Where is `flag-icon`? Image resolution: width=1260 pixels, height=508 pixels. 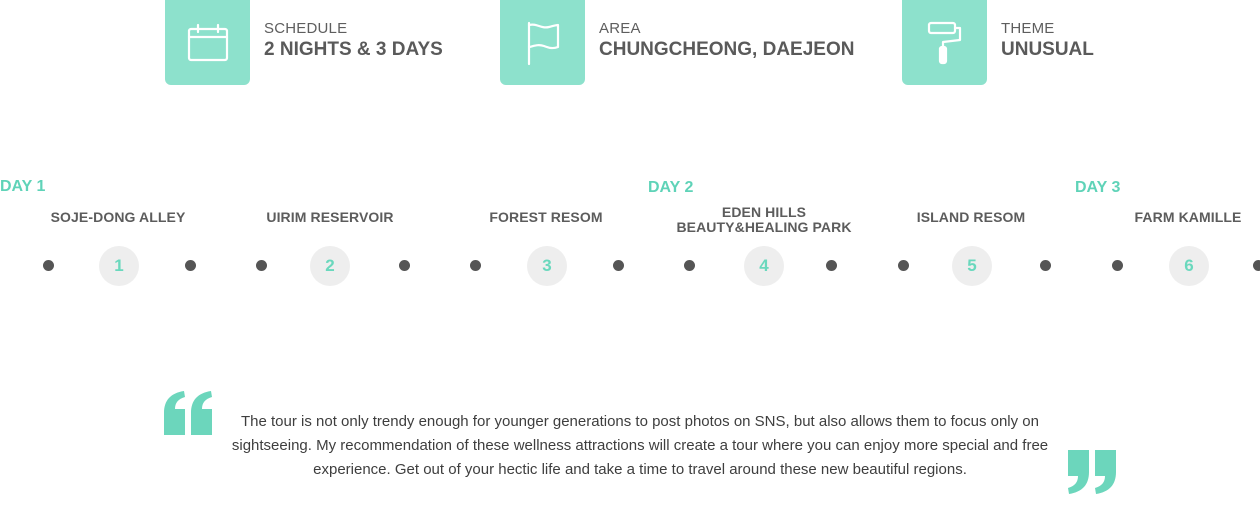 flag-icon is located at coordinates (542, 42).